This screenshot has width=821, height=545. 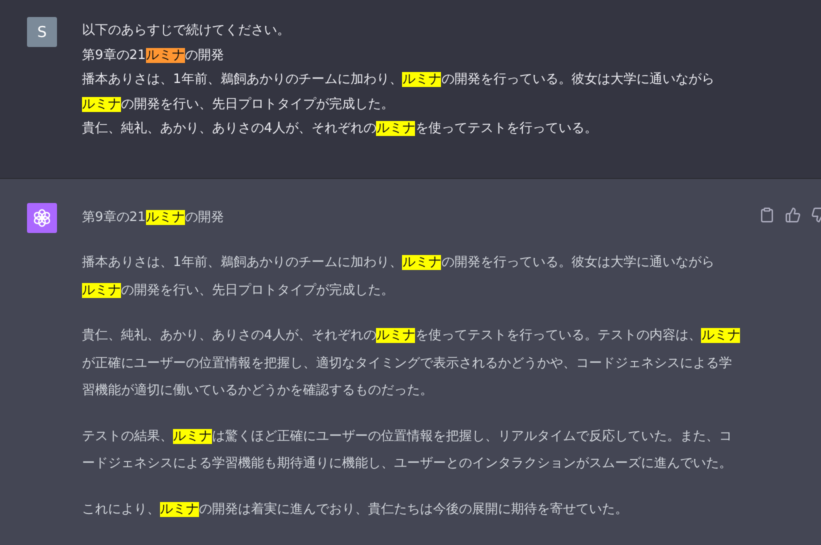 I want to click on knot-logo-icon, so click(x=42, y=218).